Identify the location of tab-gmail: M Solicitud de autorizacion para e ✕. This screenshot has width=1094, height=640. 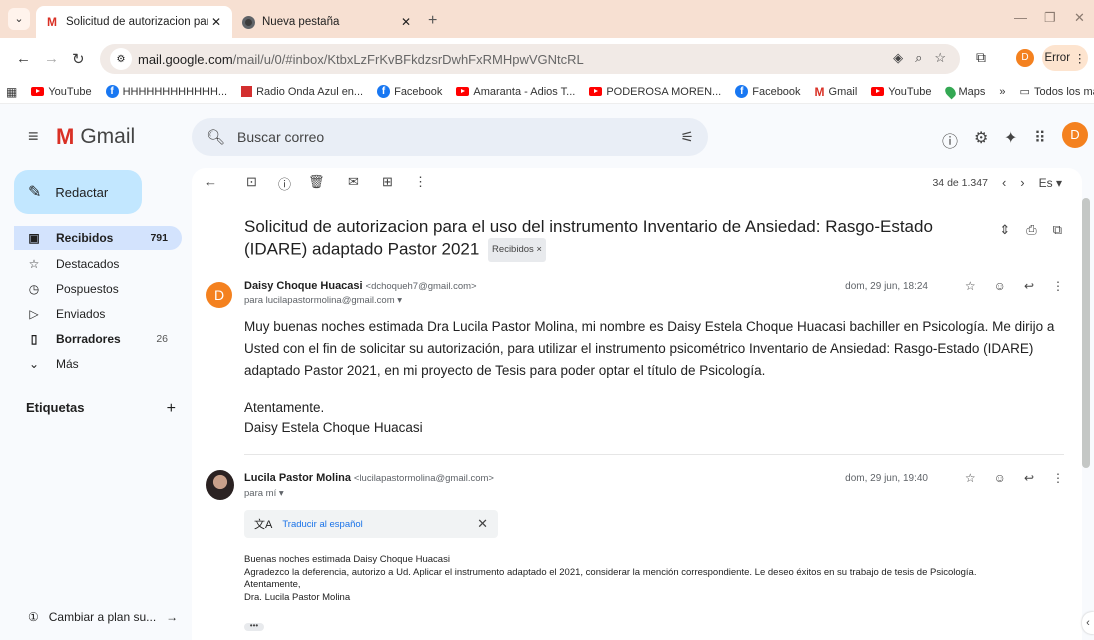
(134, 22).